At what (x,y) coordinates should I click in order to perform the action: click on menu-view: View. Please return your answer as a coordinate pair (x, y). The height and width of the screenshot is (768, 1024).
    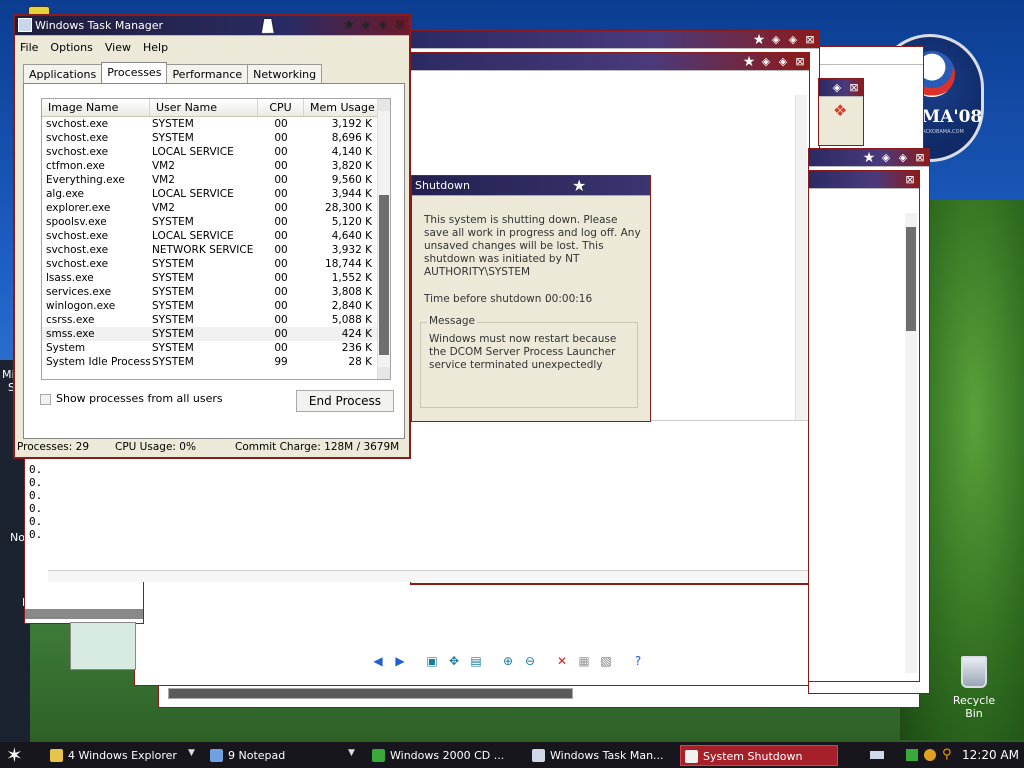
    Looking at the image, I should click on (118, 47).